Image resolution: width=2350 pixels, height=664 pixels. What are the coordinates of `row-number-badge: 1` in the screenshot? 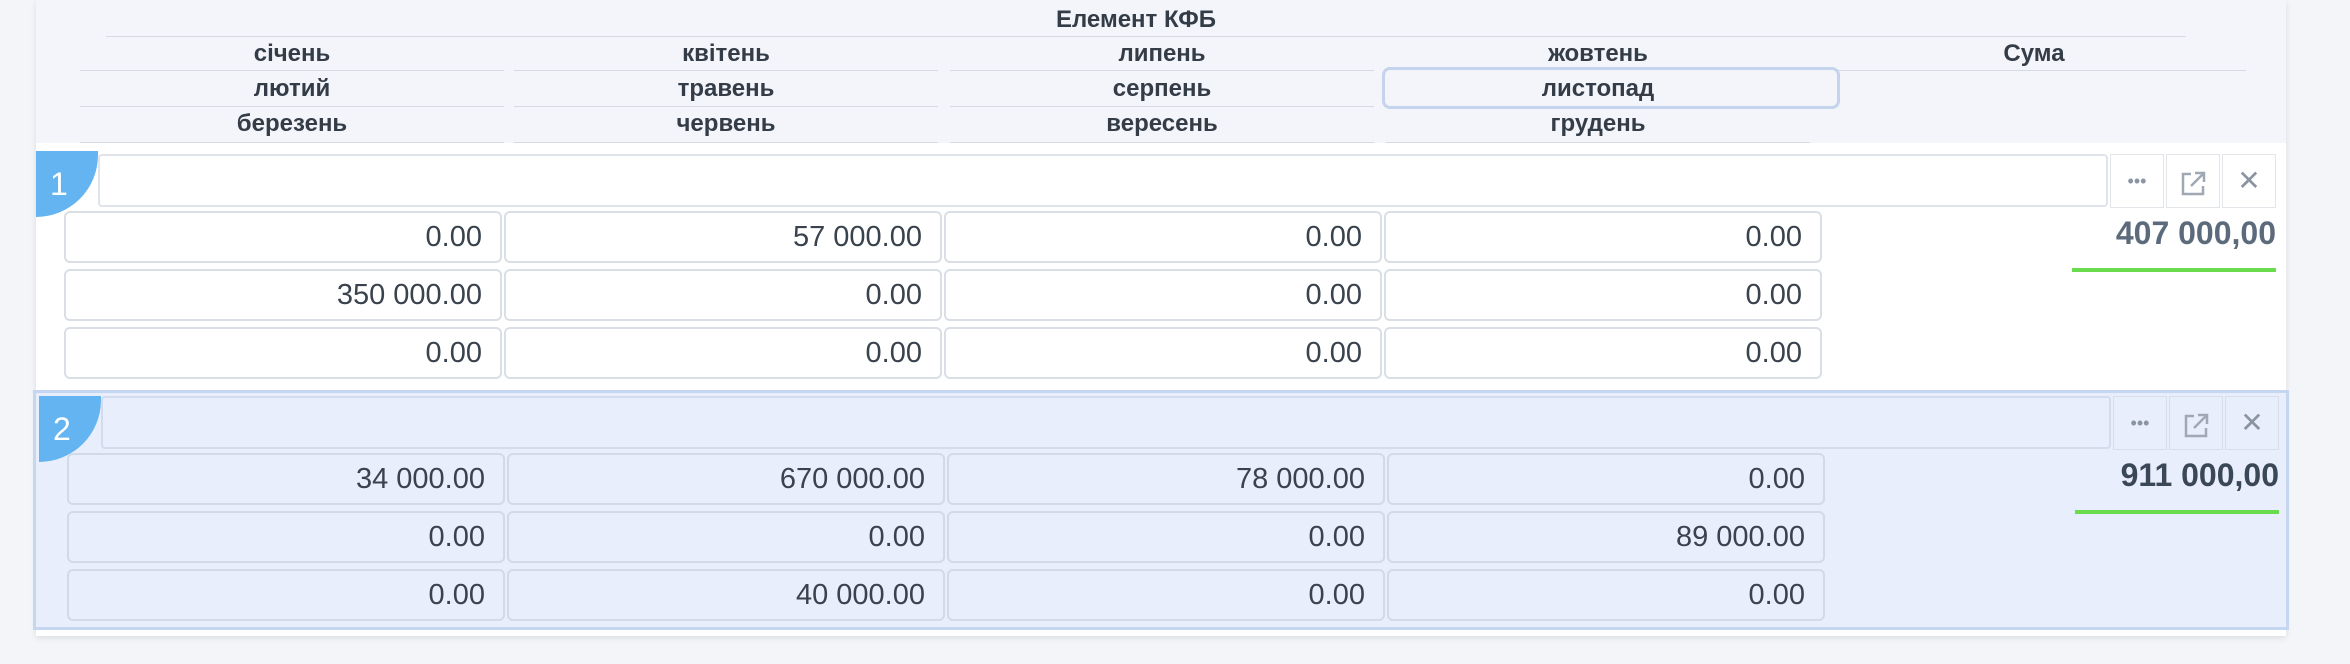 It's located at (67, 184).